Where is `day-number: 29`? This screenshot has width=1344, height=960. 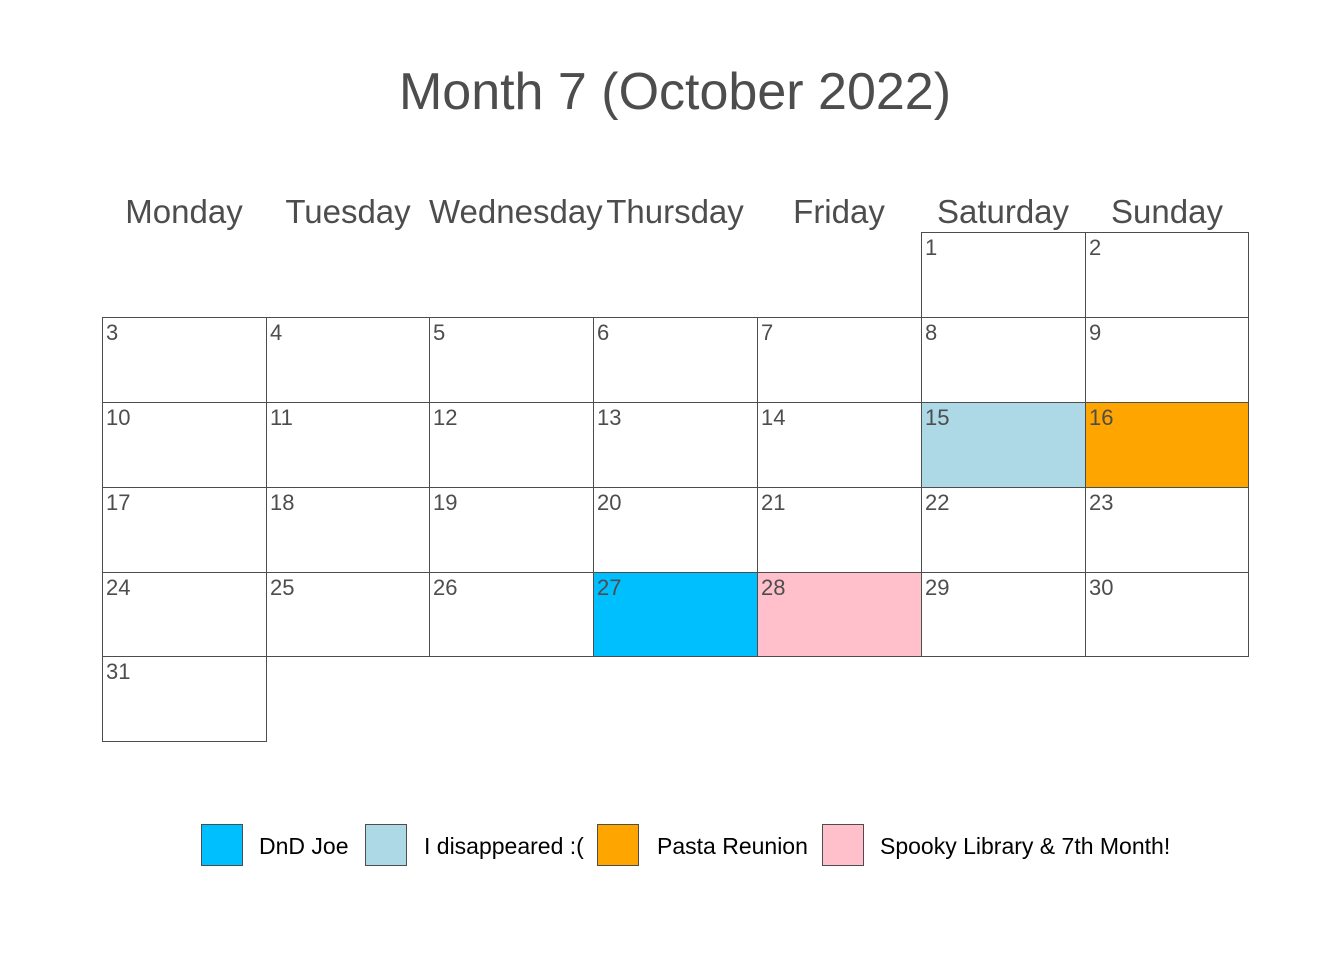 day-number: 29 is located at coordinates (937, 587).